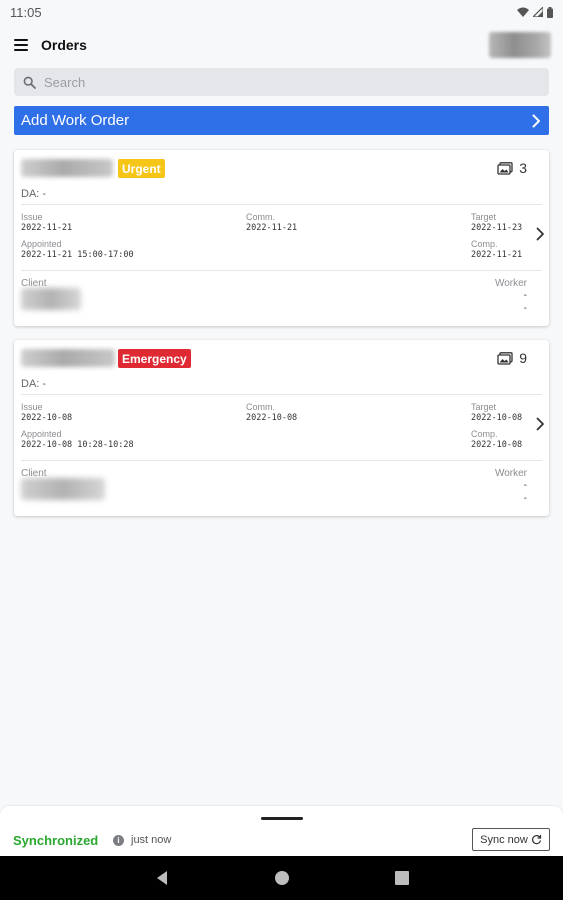  What do you see at coordinates (272, 418) in the screenshot?
I see `comm-value: 2022-10-08` at bounding box center [272, 418].